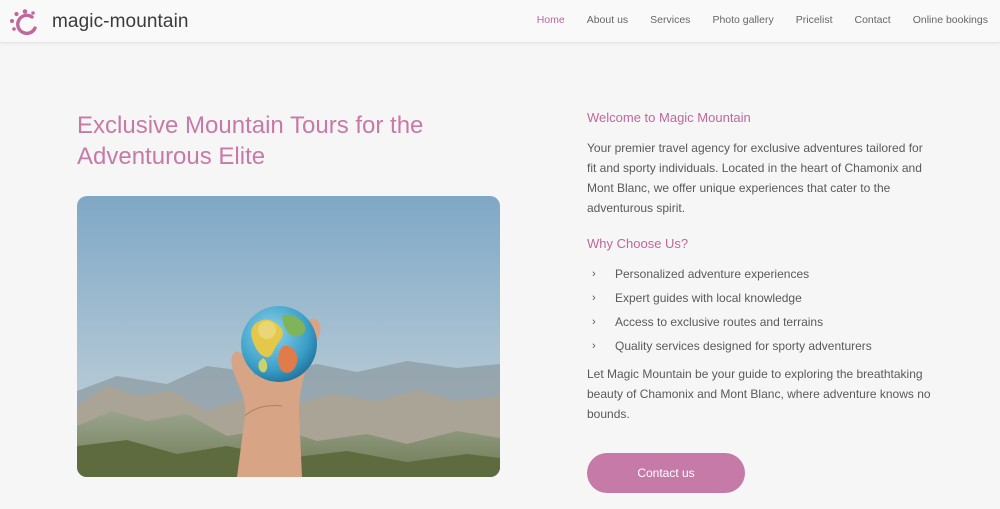  Describe the element at coordinates (814, 20) in the screenshot. I see `nav-pricelist: Pricelist` at that location.